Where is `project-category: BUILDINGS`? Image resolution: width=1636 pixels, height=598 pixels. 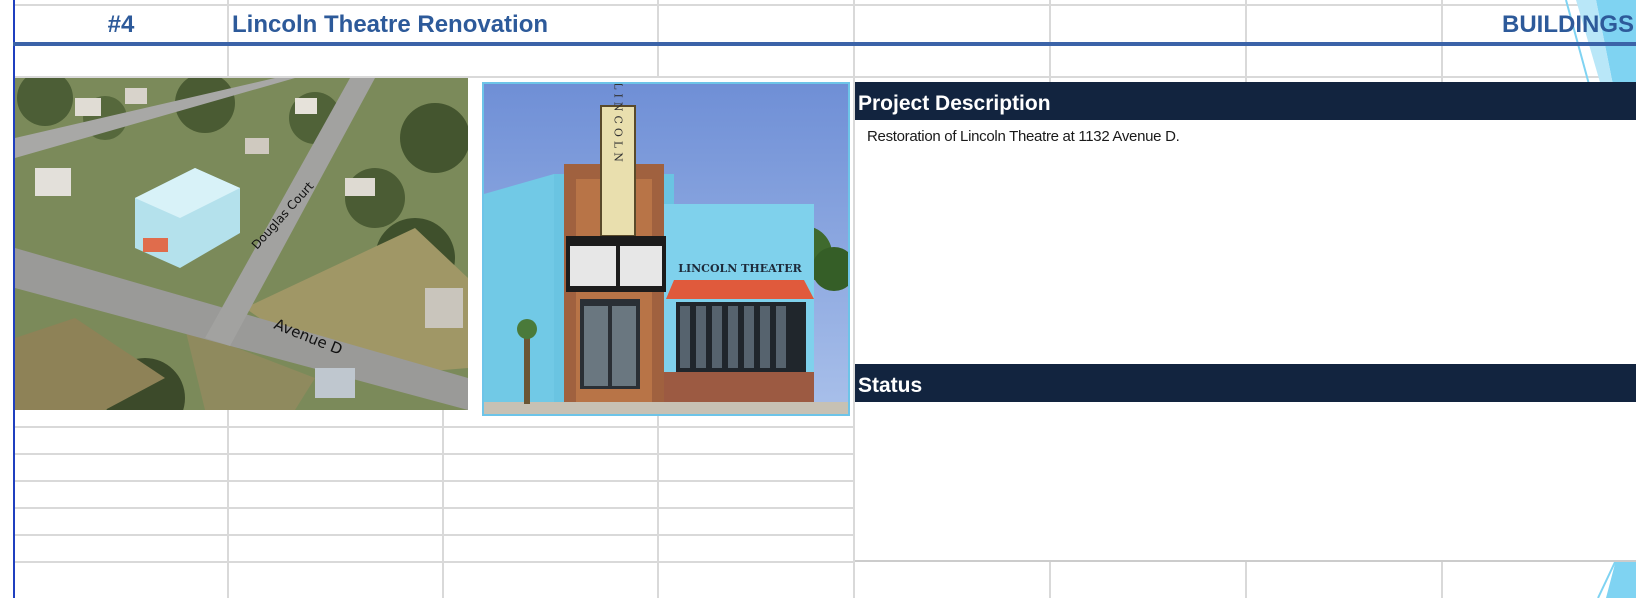 project-category: BUILDINGS is located at coordinates (1568, 24).